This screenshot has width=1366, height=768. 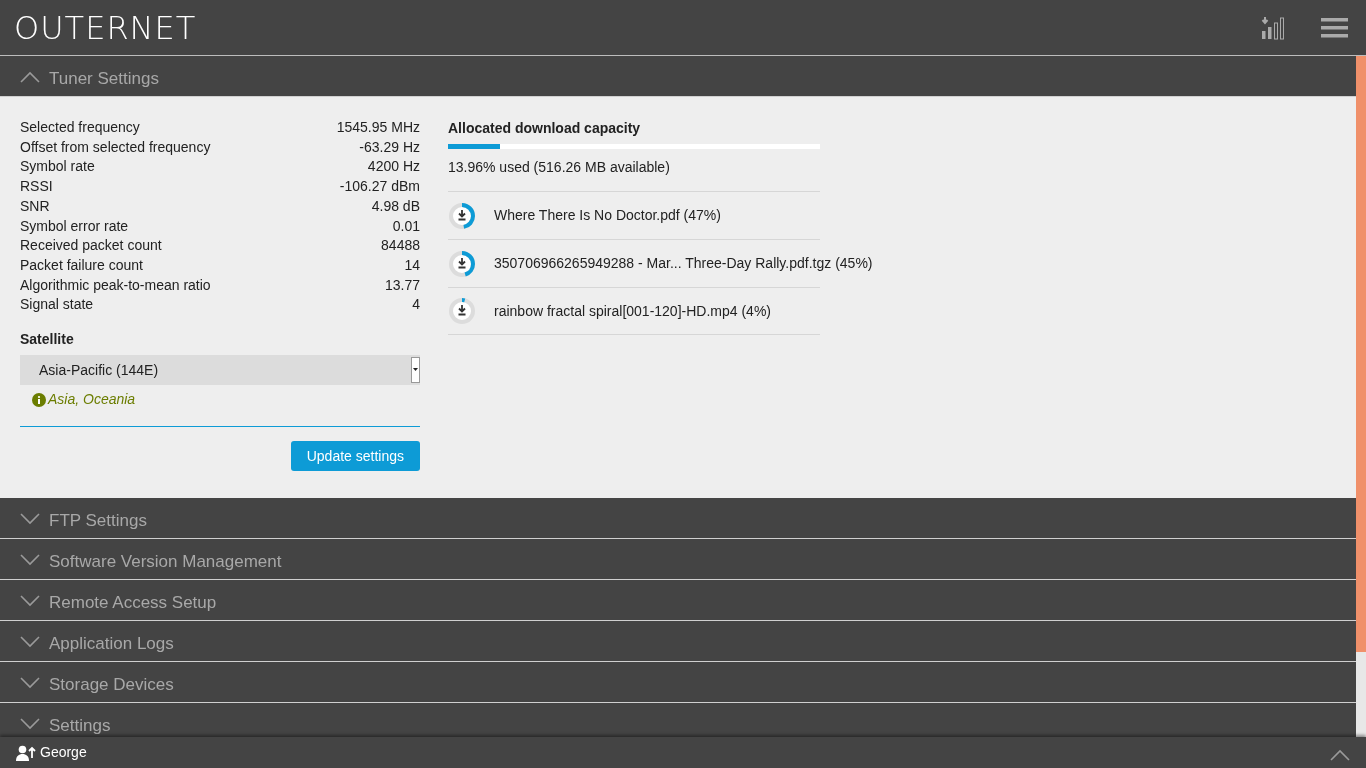 I want to click on stat-label: Symbol error rate, so click(x=74, y=226).